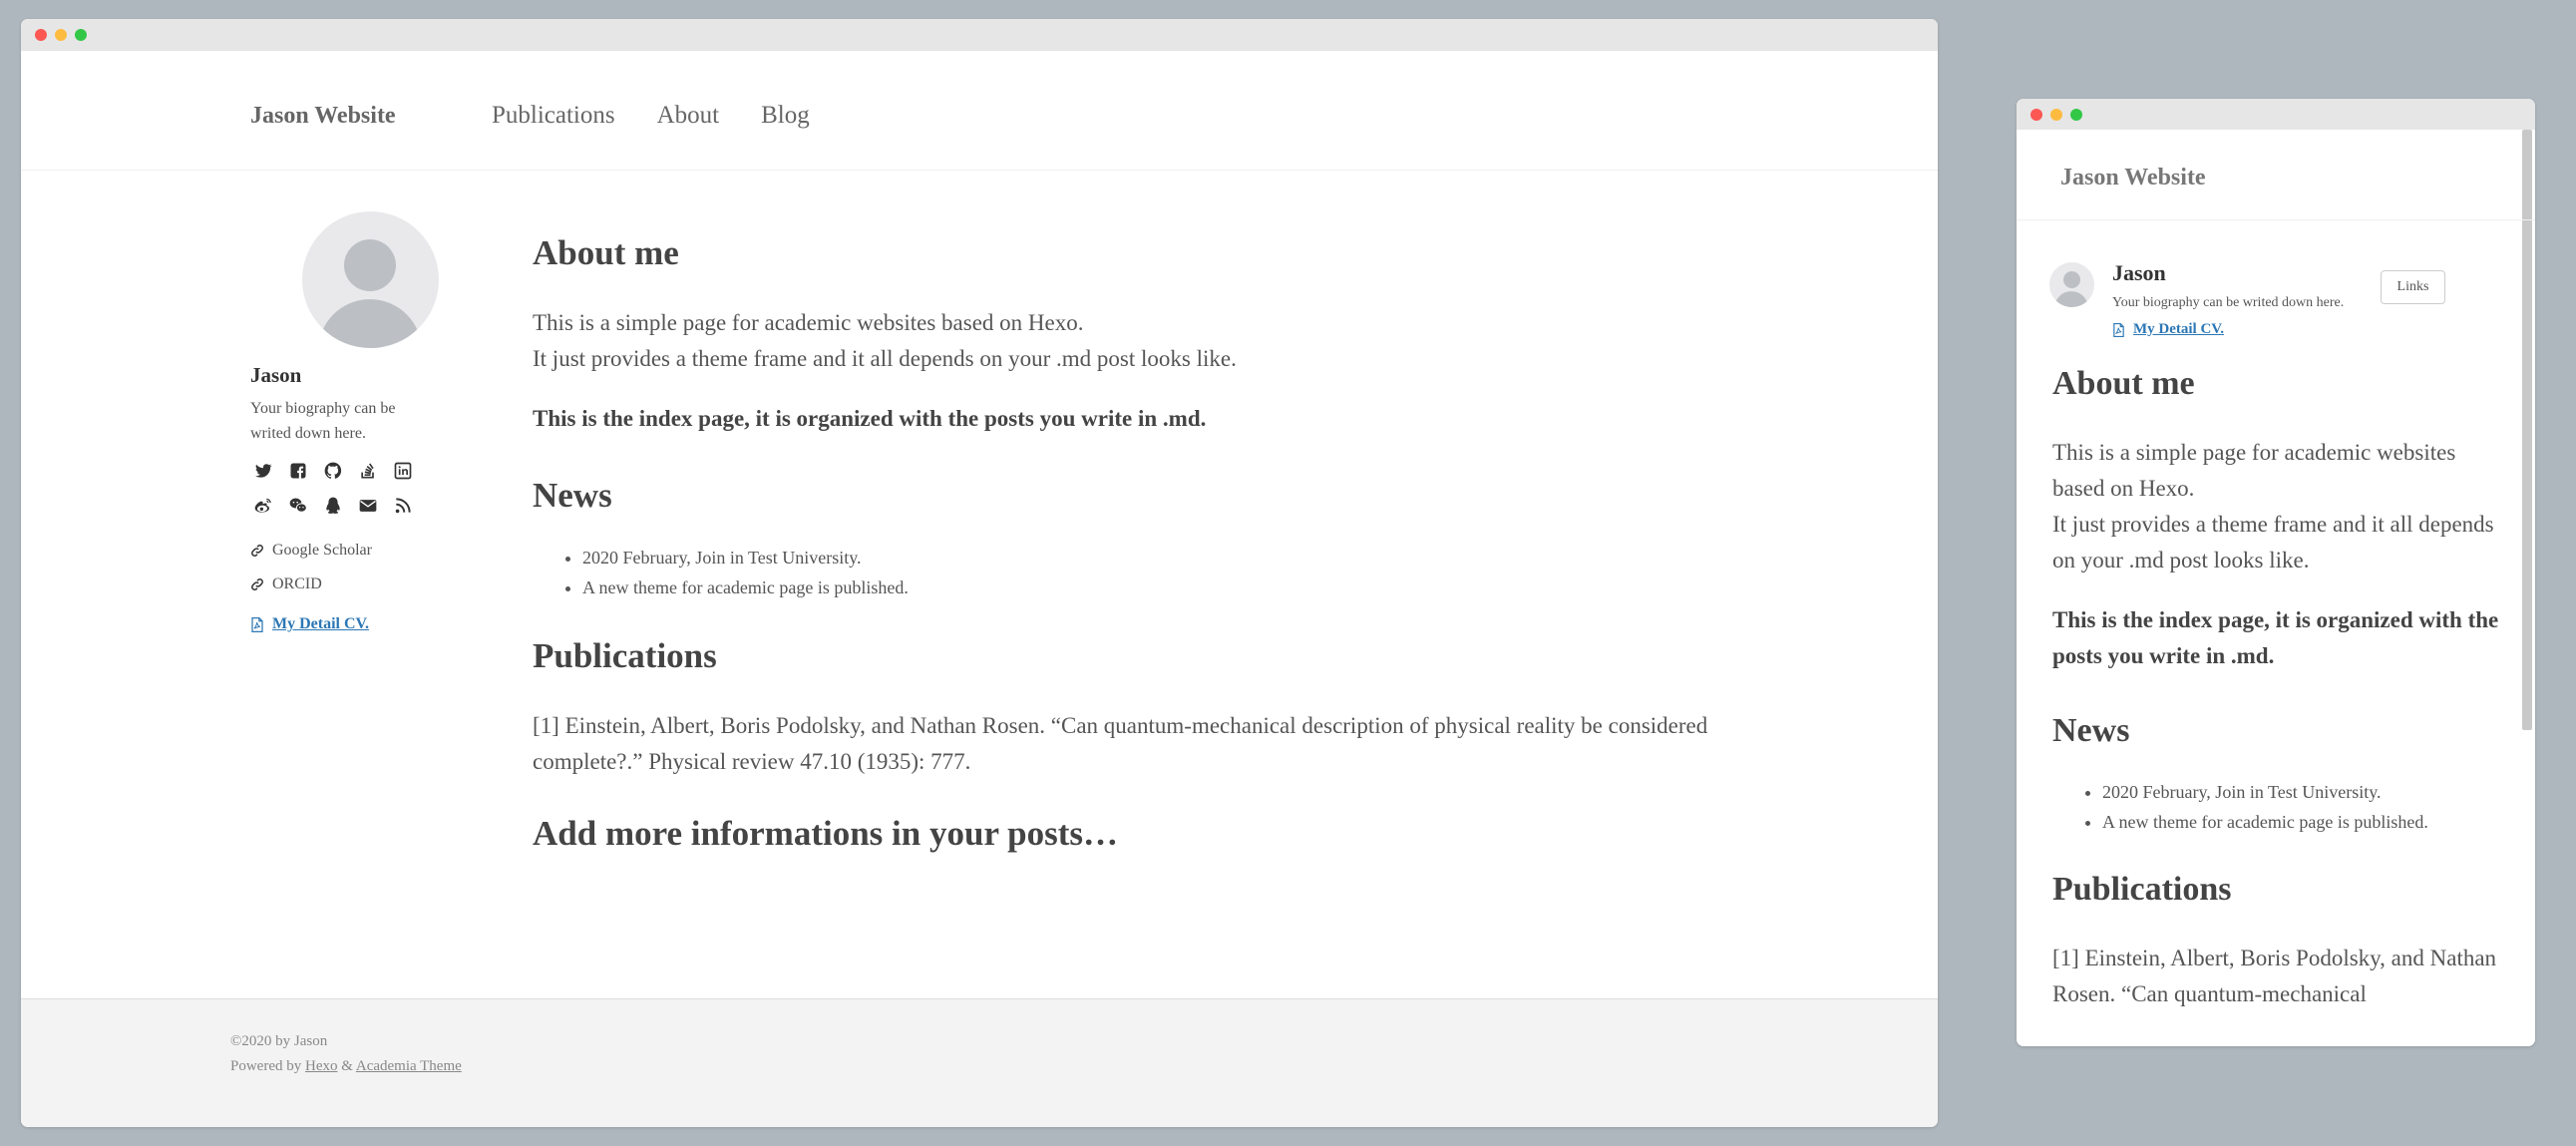 This screenshot has width=2576, height=1146. Describe the element at coordinates (409, 1066) in the screenshot. I see `academia-theme-link: Academia Theme` at that location.